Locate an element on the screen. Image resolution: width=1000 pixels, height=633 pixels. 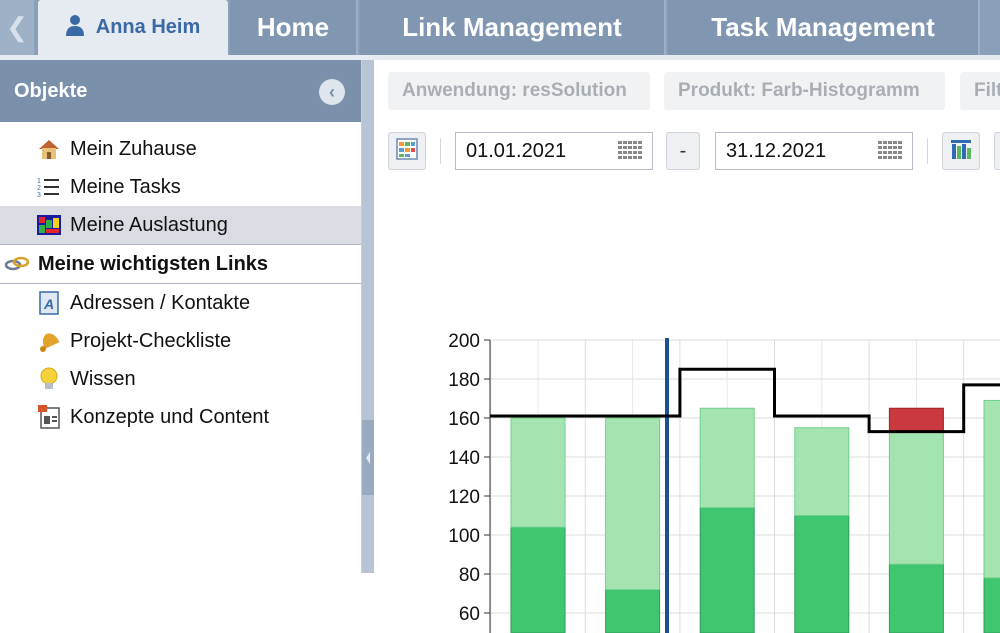
chart-view-button is located at coordinates (961, 151).